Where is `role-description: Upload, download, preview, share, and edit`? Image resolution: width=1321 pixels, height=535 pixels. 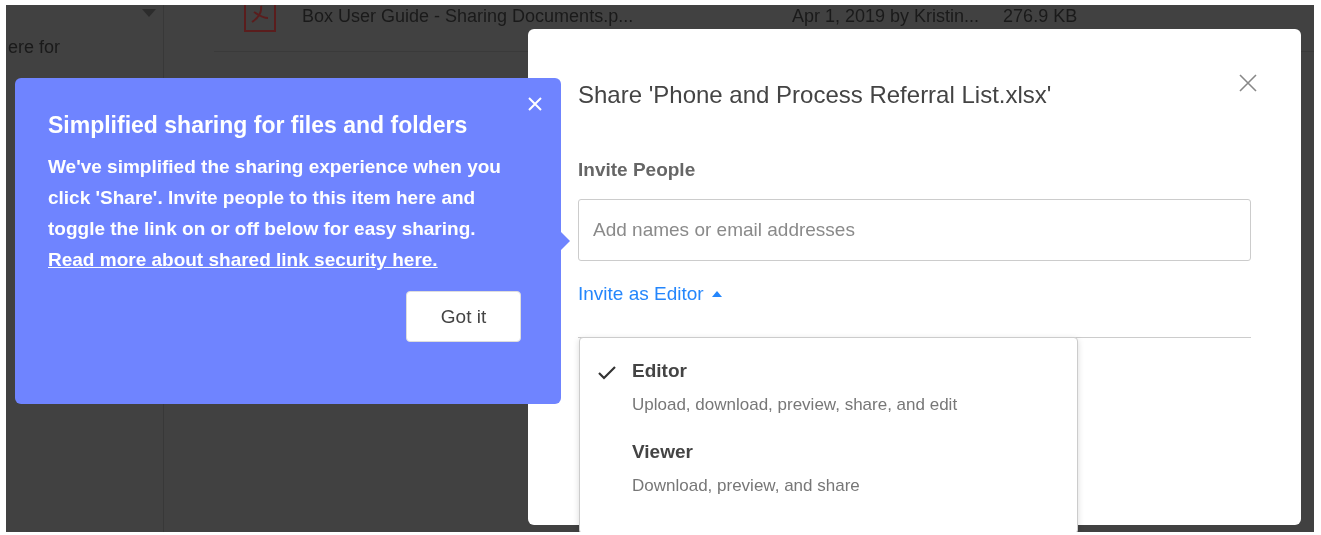
role-description: Upload, download, preview, share, and edit is located at coordinates (795, 405).